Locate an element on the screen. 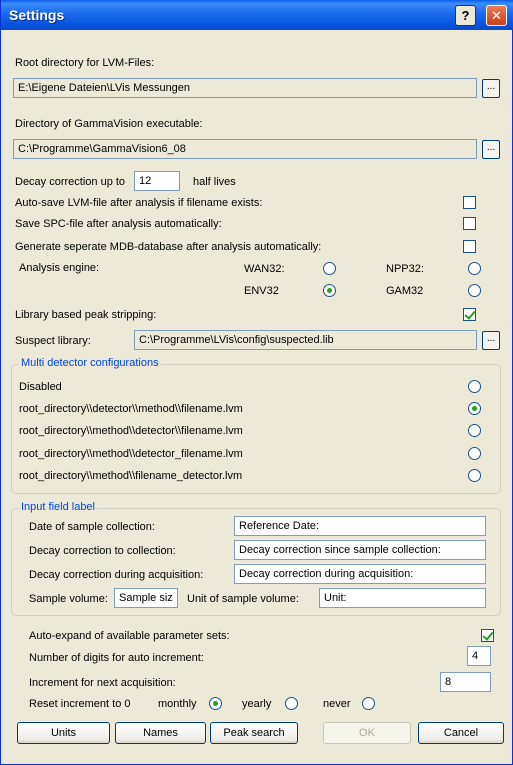 This screenshot has width=513, height=765. reset-yearly-radio is located at coordinates (291, 703).